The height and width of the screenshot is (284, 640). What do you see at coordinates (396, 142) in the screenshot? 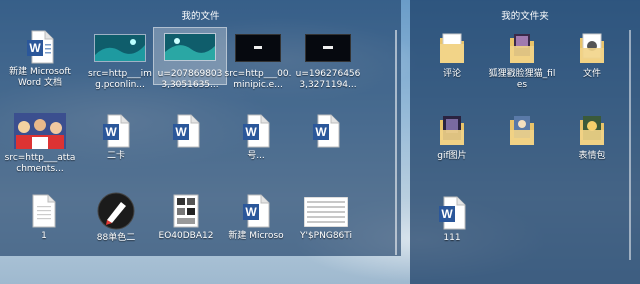
I see `files-scrollbar` at bounding box center [396, 142].